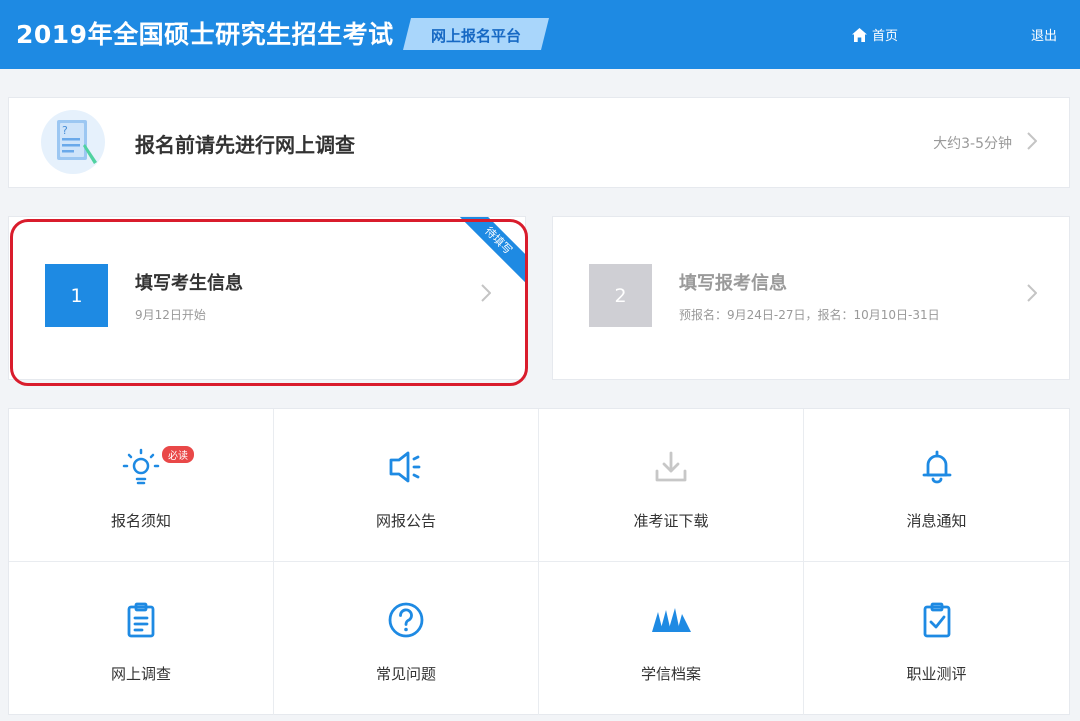 The image size is (1080, 721). Describe the element at coordinates (205, 34) in the screenshot. I see `site-title: 2019年全国硕士研究生招生考试` at that location.